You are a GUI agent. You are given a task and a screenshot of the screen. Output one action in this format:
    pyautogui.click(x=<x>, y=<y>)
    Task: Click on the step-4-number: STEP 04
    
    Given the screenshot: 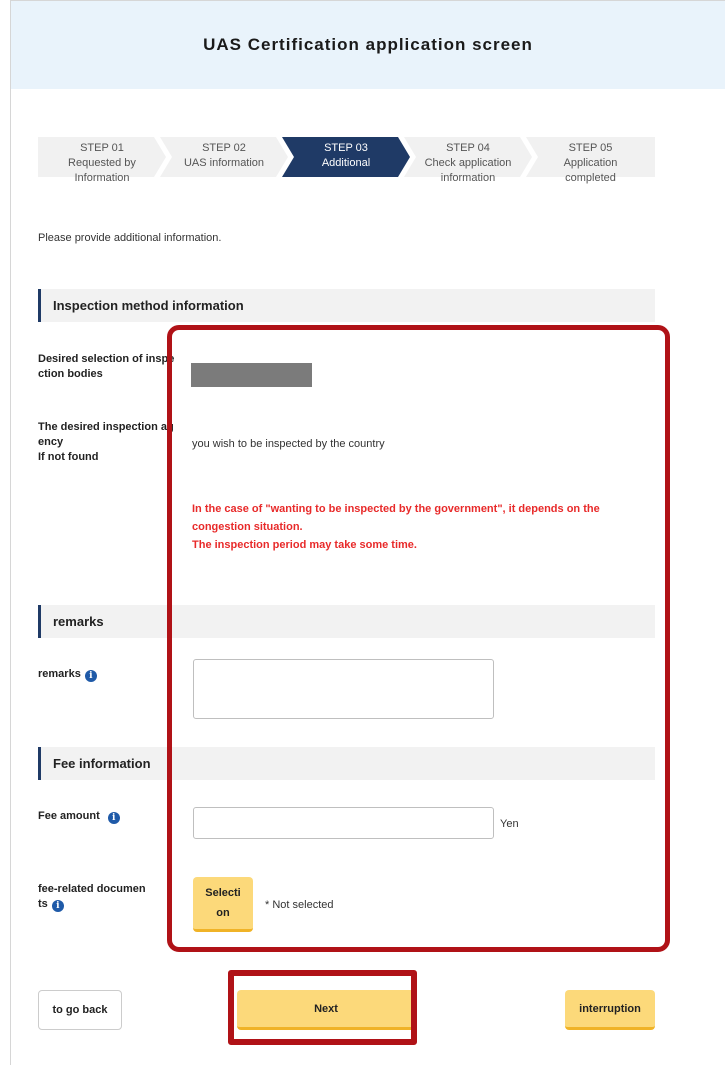 What is the action you would take?
    pyautogui.click(x=468, y=148)
    